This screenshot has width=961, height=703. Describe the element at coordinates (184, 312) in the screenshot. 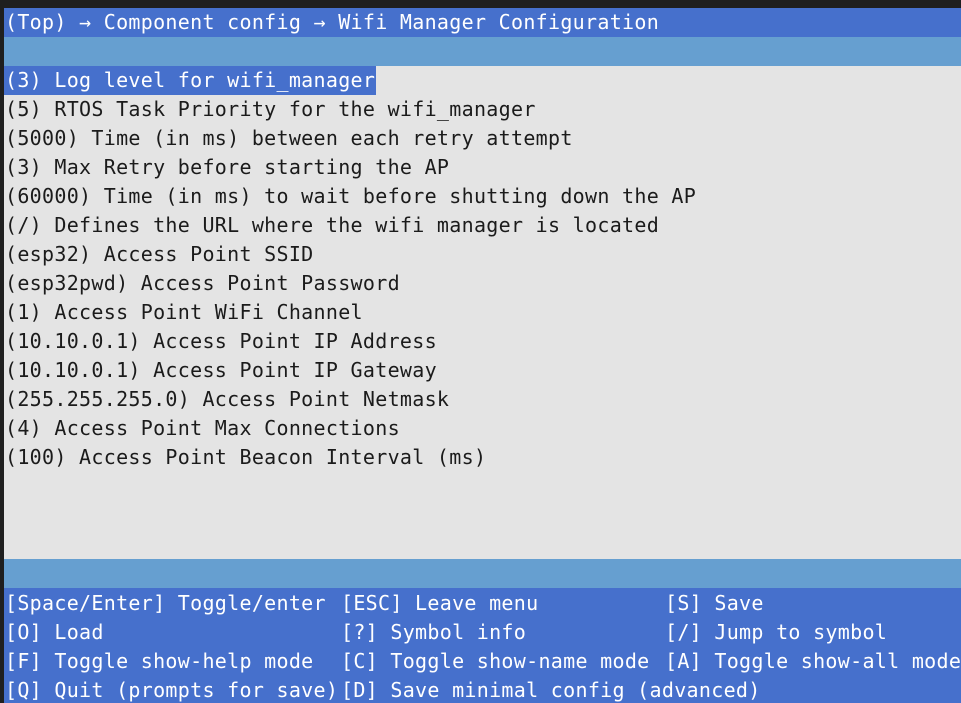

I see `menu-item-ap-channel: (1) Access Point WiFi Channel` at that location.